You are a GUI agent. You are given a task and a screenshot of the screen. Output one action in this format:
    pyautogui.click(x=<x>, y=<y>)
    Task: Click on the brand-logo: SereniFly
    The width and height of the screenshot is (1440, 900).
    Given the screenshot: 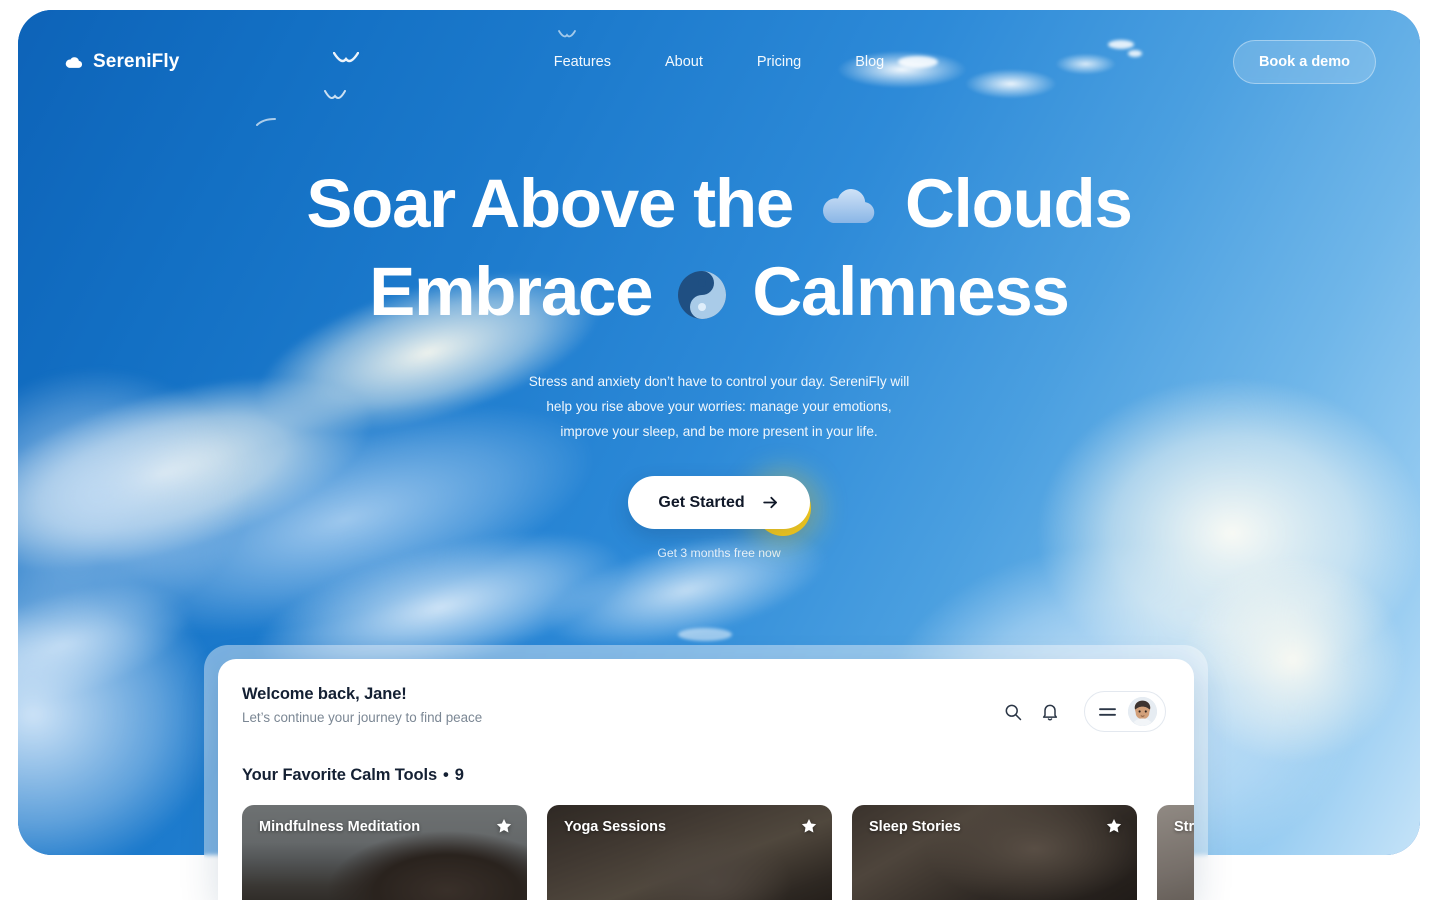 What is the action you would take?
    pyautogui.click(x=121, y=62)
    